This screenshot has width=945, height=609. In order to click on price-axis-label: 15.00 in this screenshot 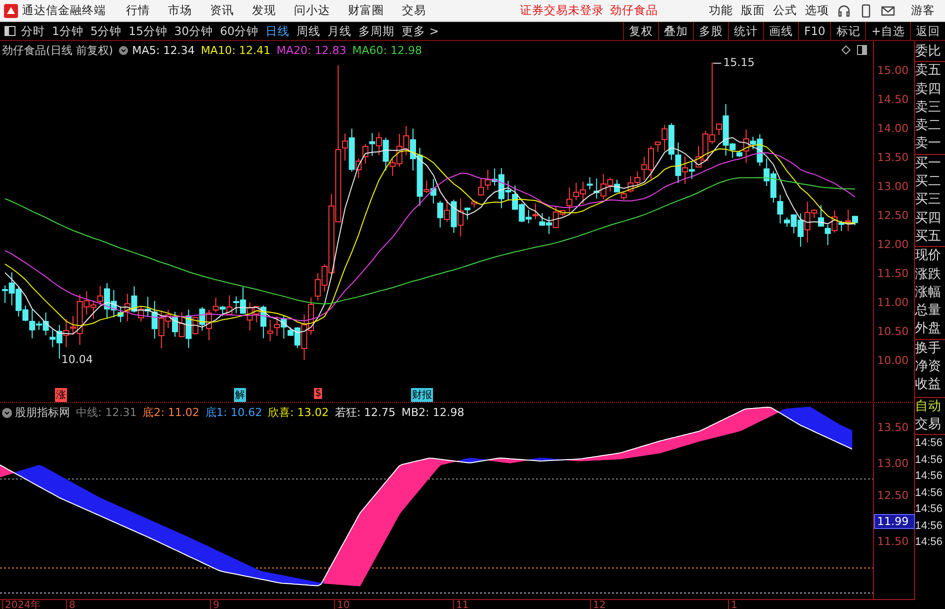, I will do `click(893, 70)`.